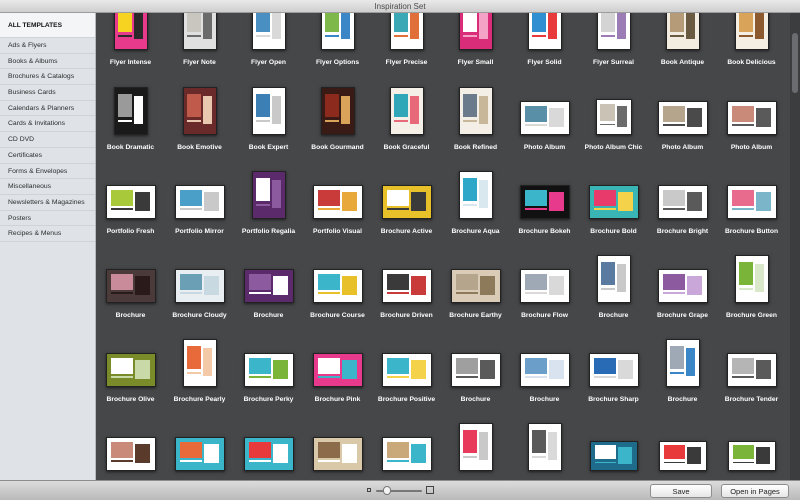  What do you see at coordinates (199, 283) in the screenshot?
I see `template-tile: Brochure Cloudy` at bounding box center [199, 283].